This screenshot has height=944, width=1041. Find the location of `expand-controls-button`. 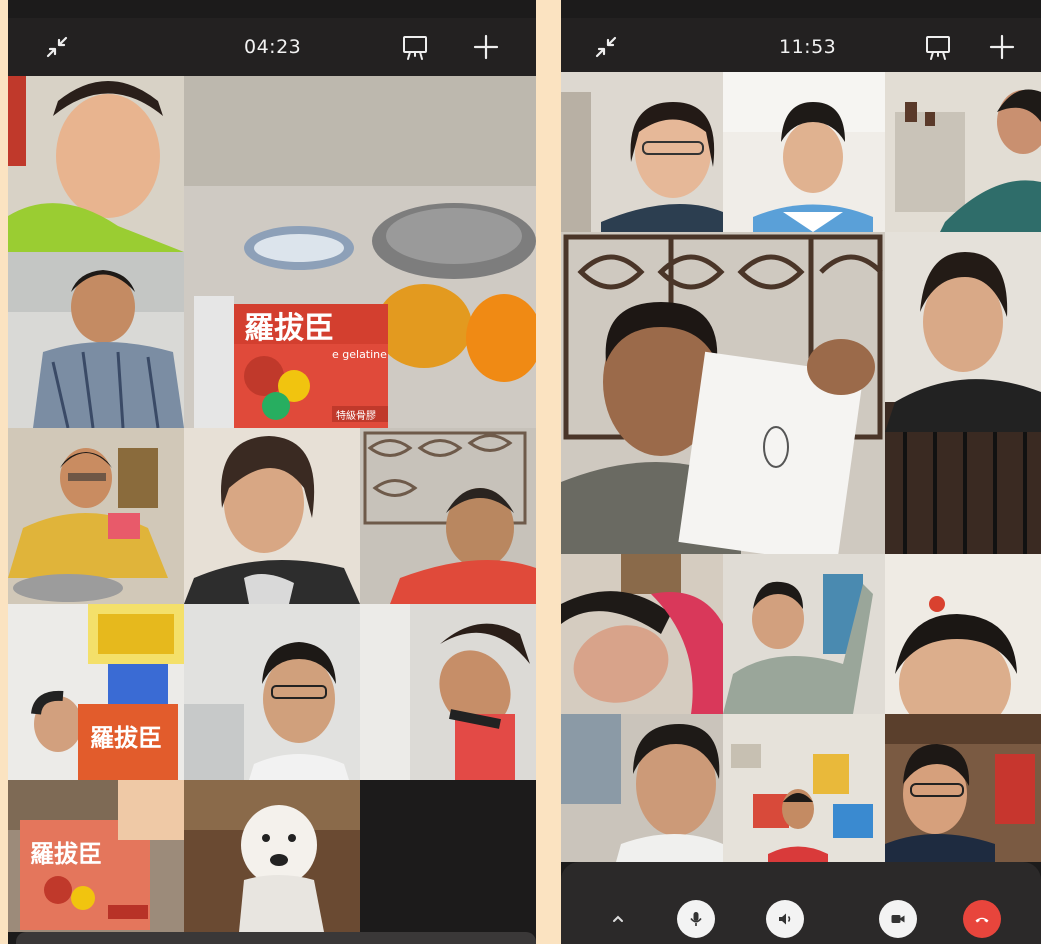

expand-controls-button is located at coordinates (618, 919).